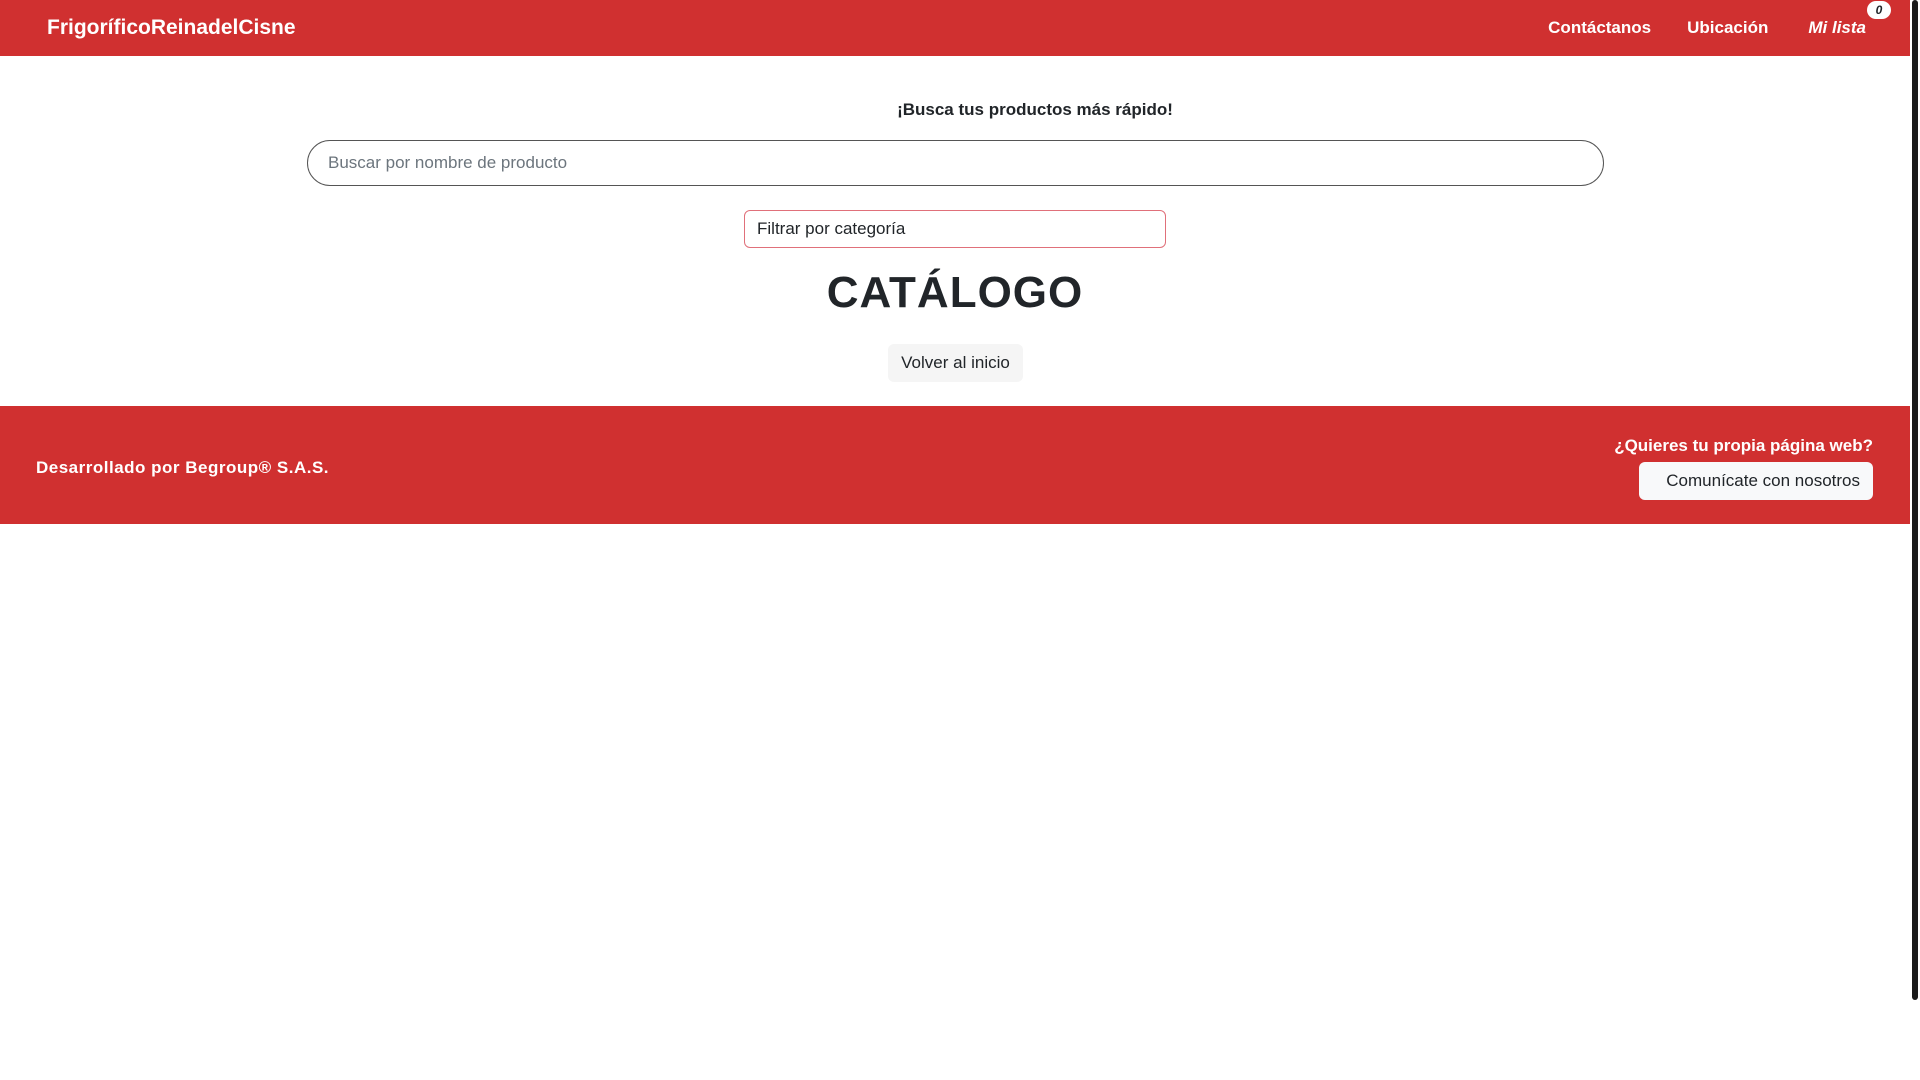 Image resolution: width=1920 pixels, height=1080 pixels. I want to click on my-list-label: Mi lista, so click(1837, 27).